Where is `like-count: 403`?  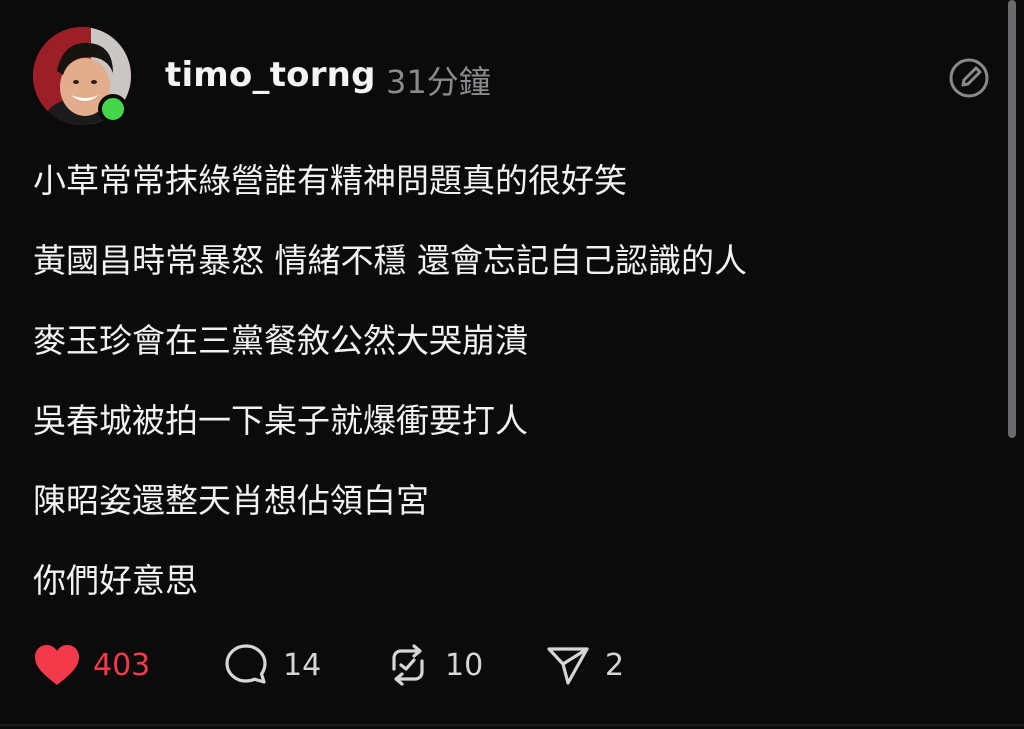
like-count: 403 is located at coordinates (122, 665).